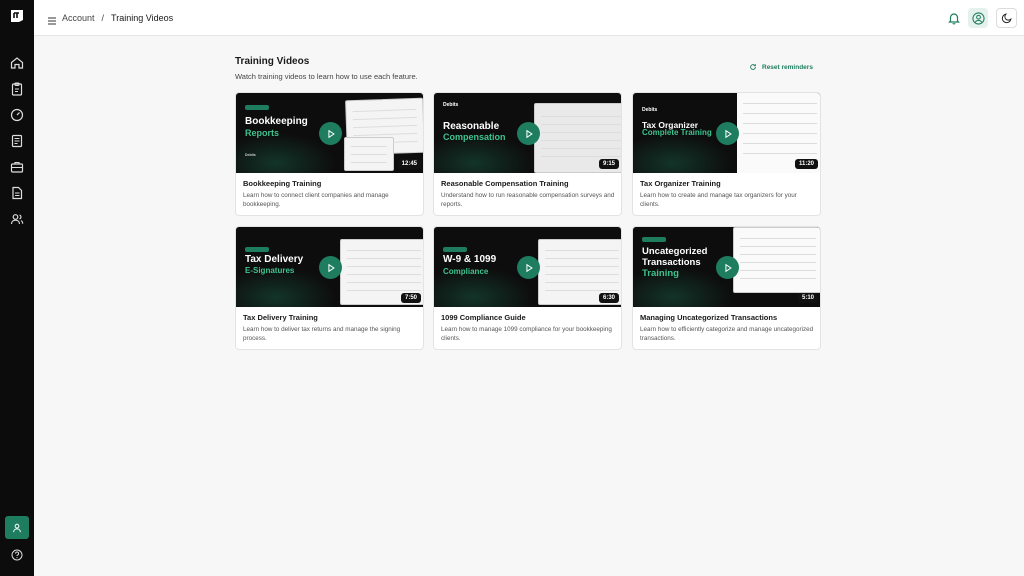 The image size is (1024, 576). Describe the element at coordinates (17, 63) in the screenshot. I see `home-icon` at that location.